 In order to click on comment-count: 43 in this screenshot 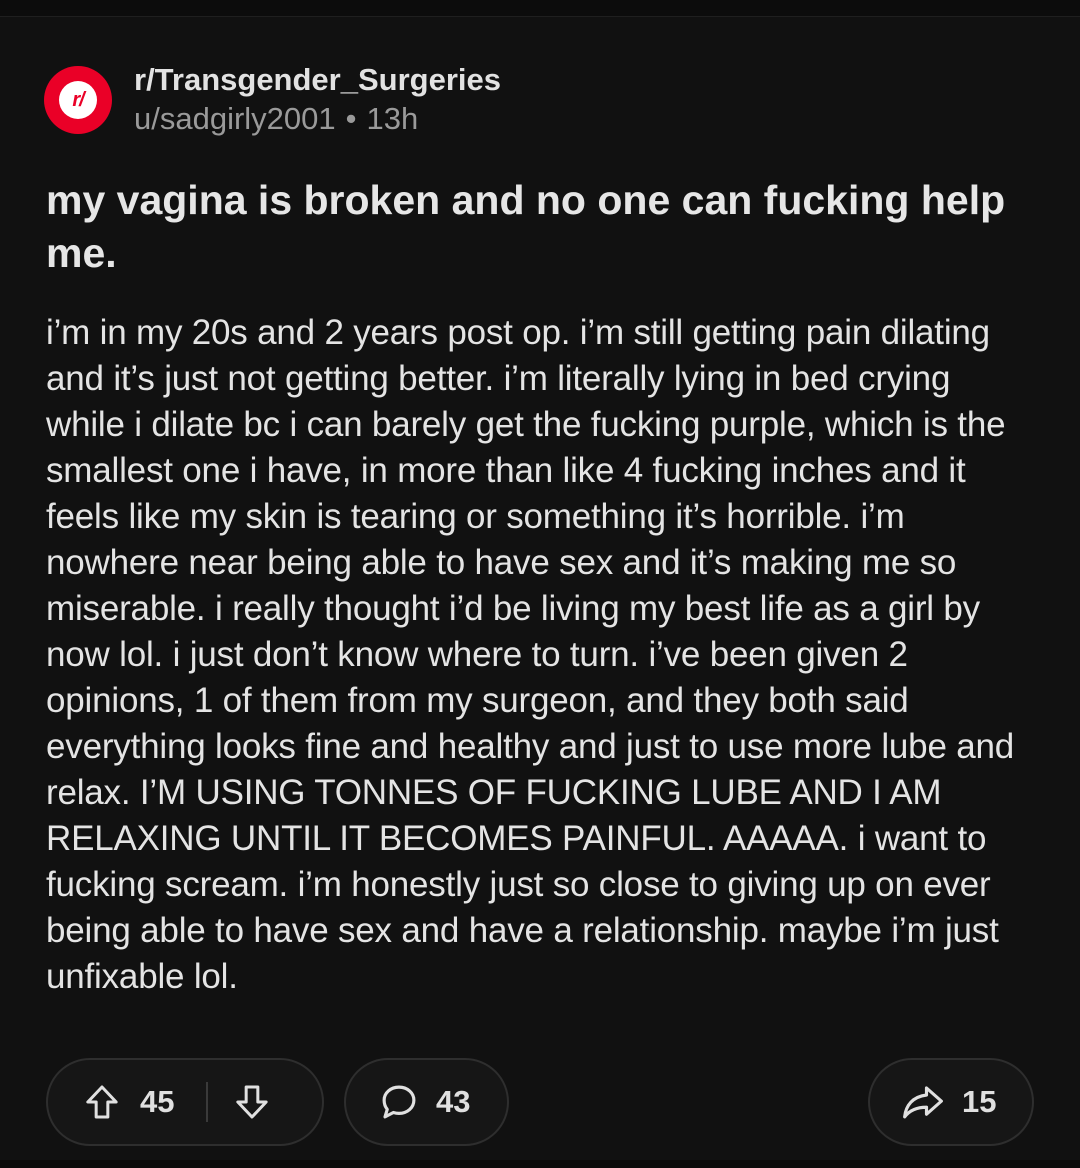, I will do `click(453, 1101)`.